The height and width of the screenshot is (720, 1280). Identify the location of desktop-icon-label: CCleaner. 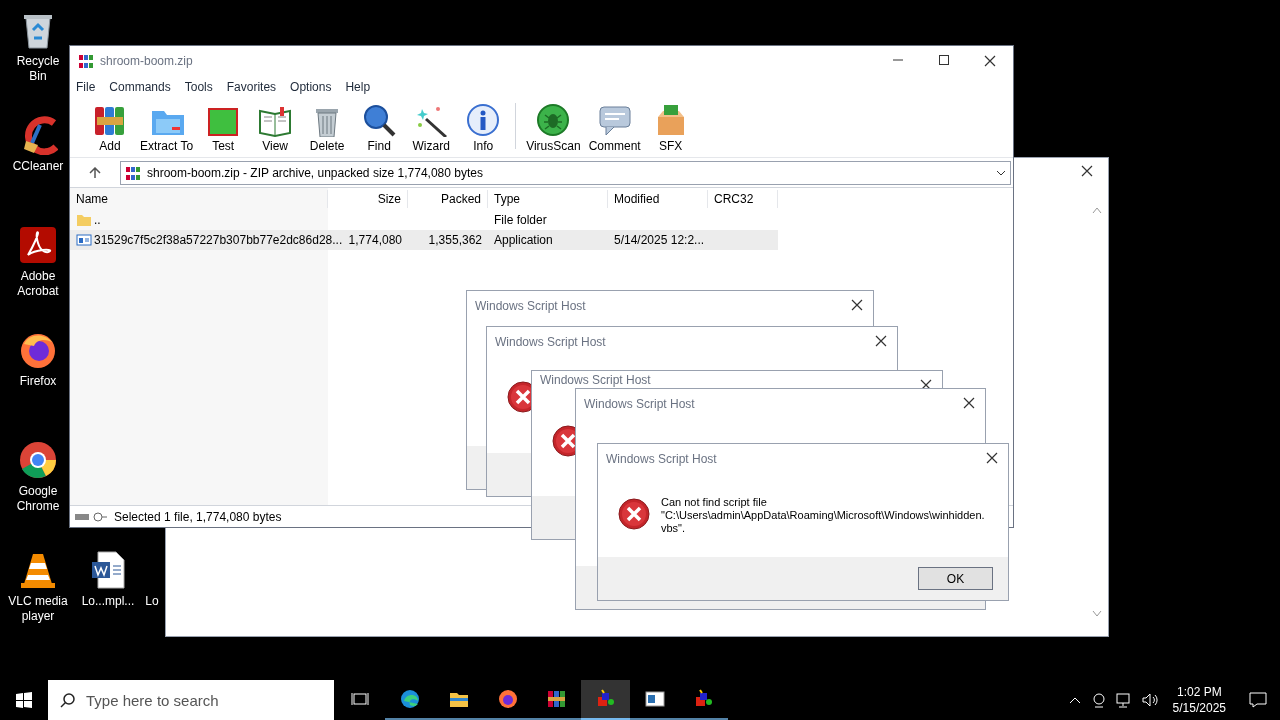
(38, 166).